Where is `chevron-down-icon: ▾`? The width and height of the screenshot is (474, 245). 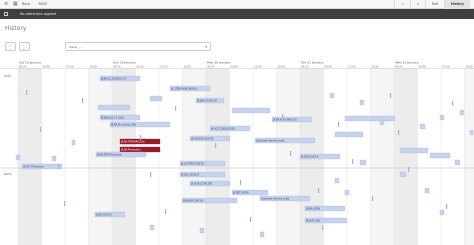 chevron-down-icon: ▾ is located at coordinates (206, 47).